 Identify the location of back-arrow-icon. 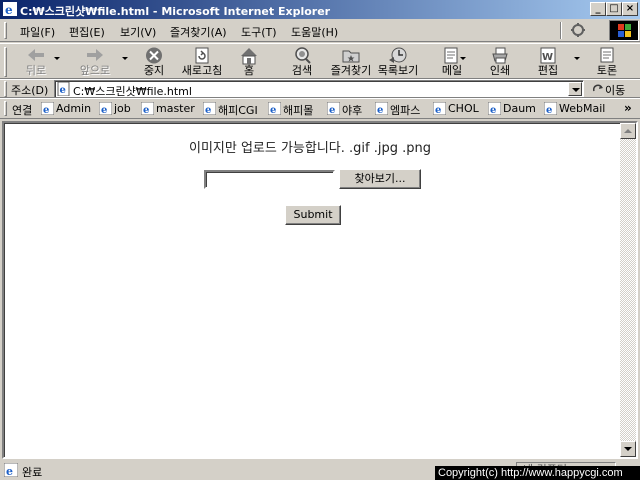
(36, 55).